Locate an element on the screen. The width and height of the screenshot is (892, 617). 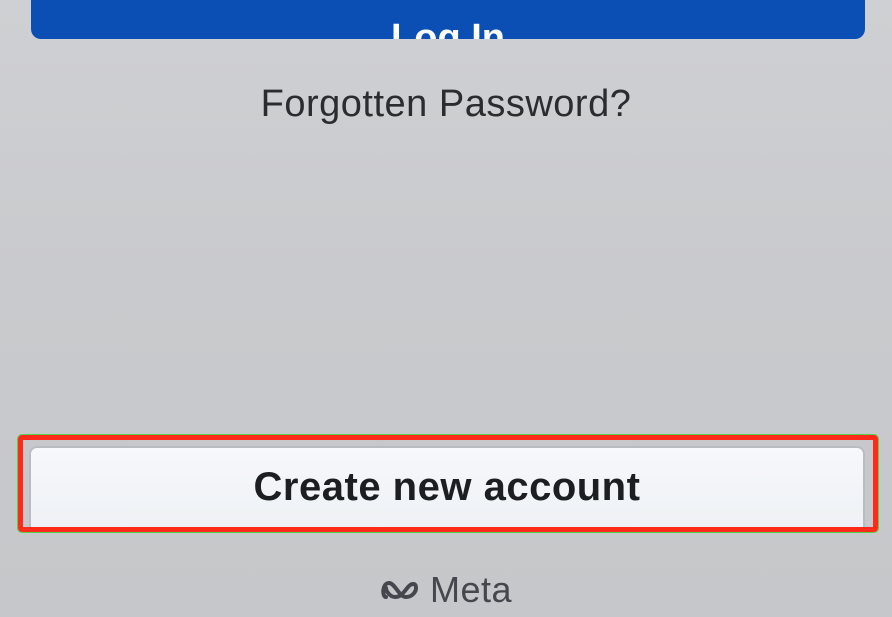
meta-infinity-icon is located at coordinates (402, 590).